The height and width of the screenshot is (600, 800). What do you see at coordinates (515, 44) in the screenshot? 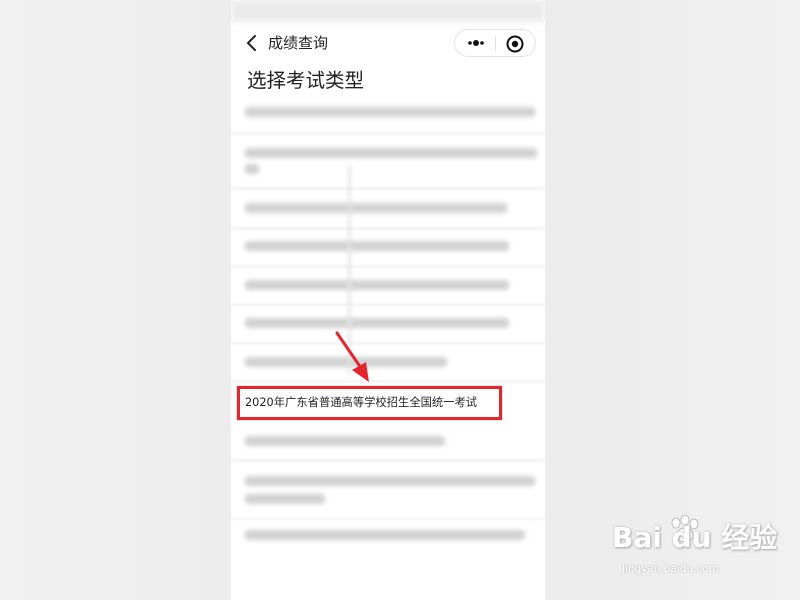
I see `target-circle-icon` at bounding box center [515, 44].